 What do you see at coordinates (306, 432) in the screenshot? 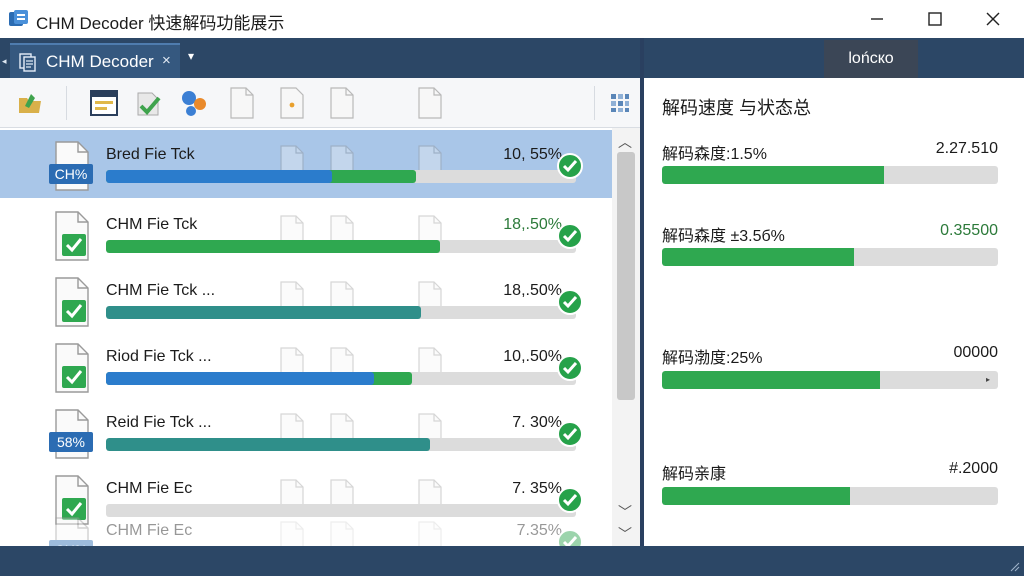
I see `file-row: 58% Reid Fie Tck ... 7. 30%` at bounding box center [306, 432].